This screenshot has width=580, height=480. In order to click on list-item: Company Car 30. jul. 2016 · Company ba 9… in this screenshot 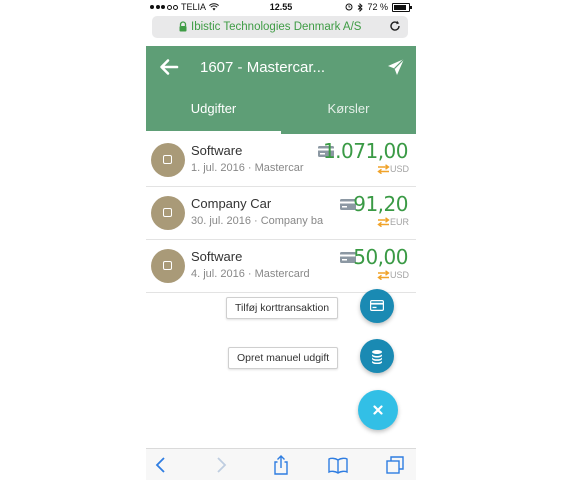, I will do `click(281, 213)`.